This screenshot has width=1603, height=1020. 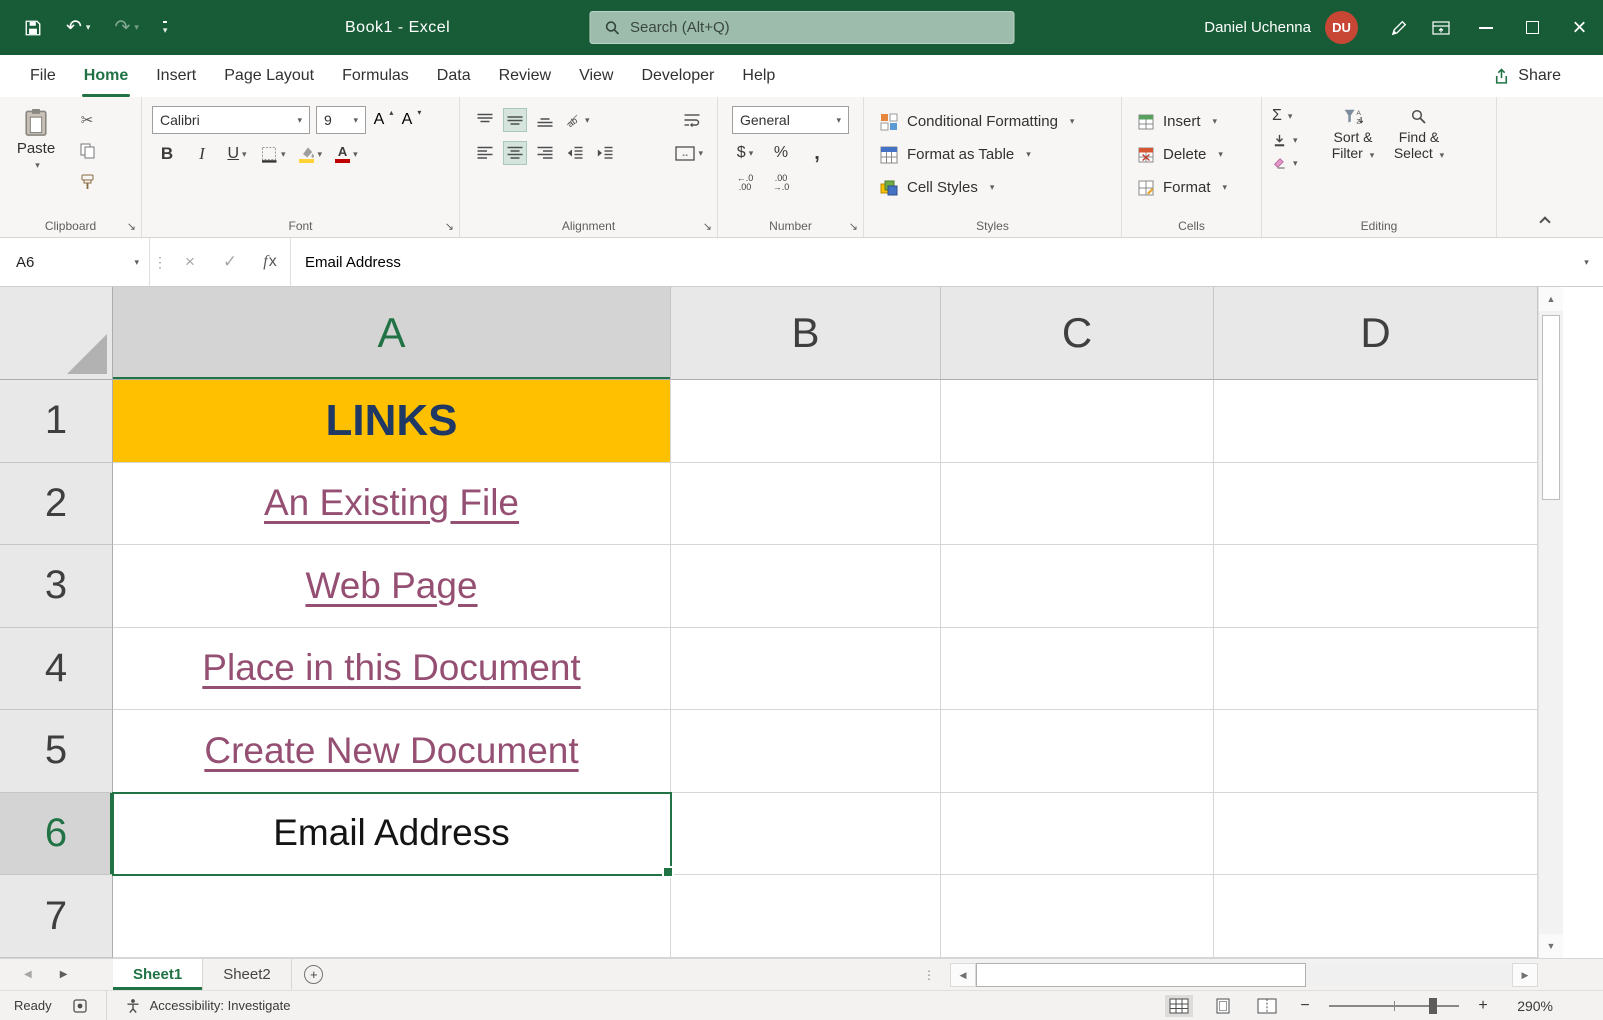 I want to click on middle-align-button, so click(x=515, y=120).